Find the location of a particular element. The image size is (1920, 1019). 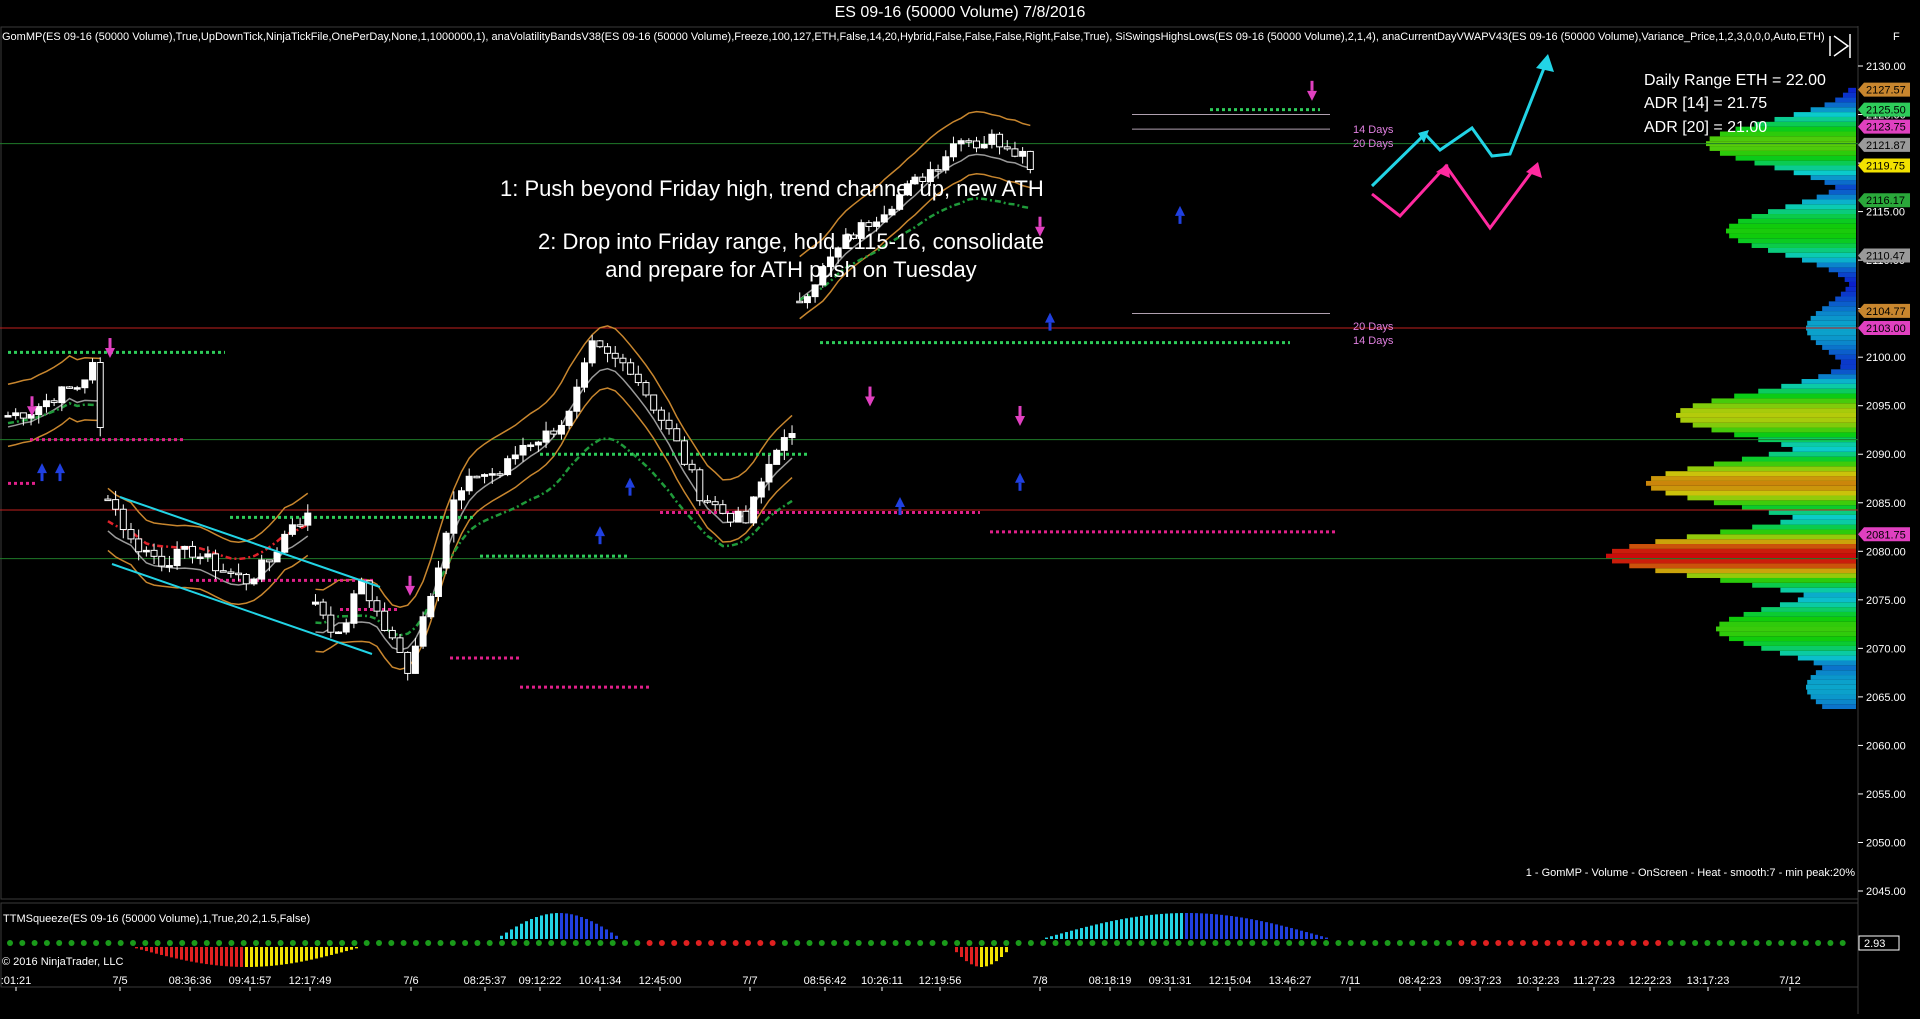

scenario-1-path is located at coordinates (1460, 122).